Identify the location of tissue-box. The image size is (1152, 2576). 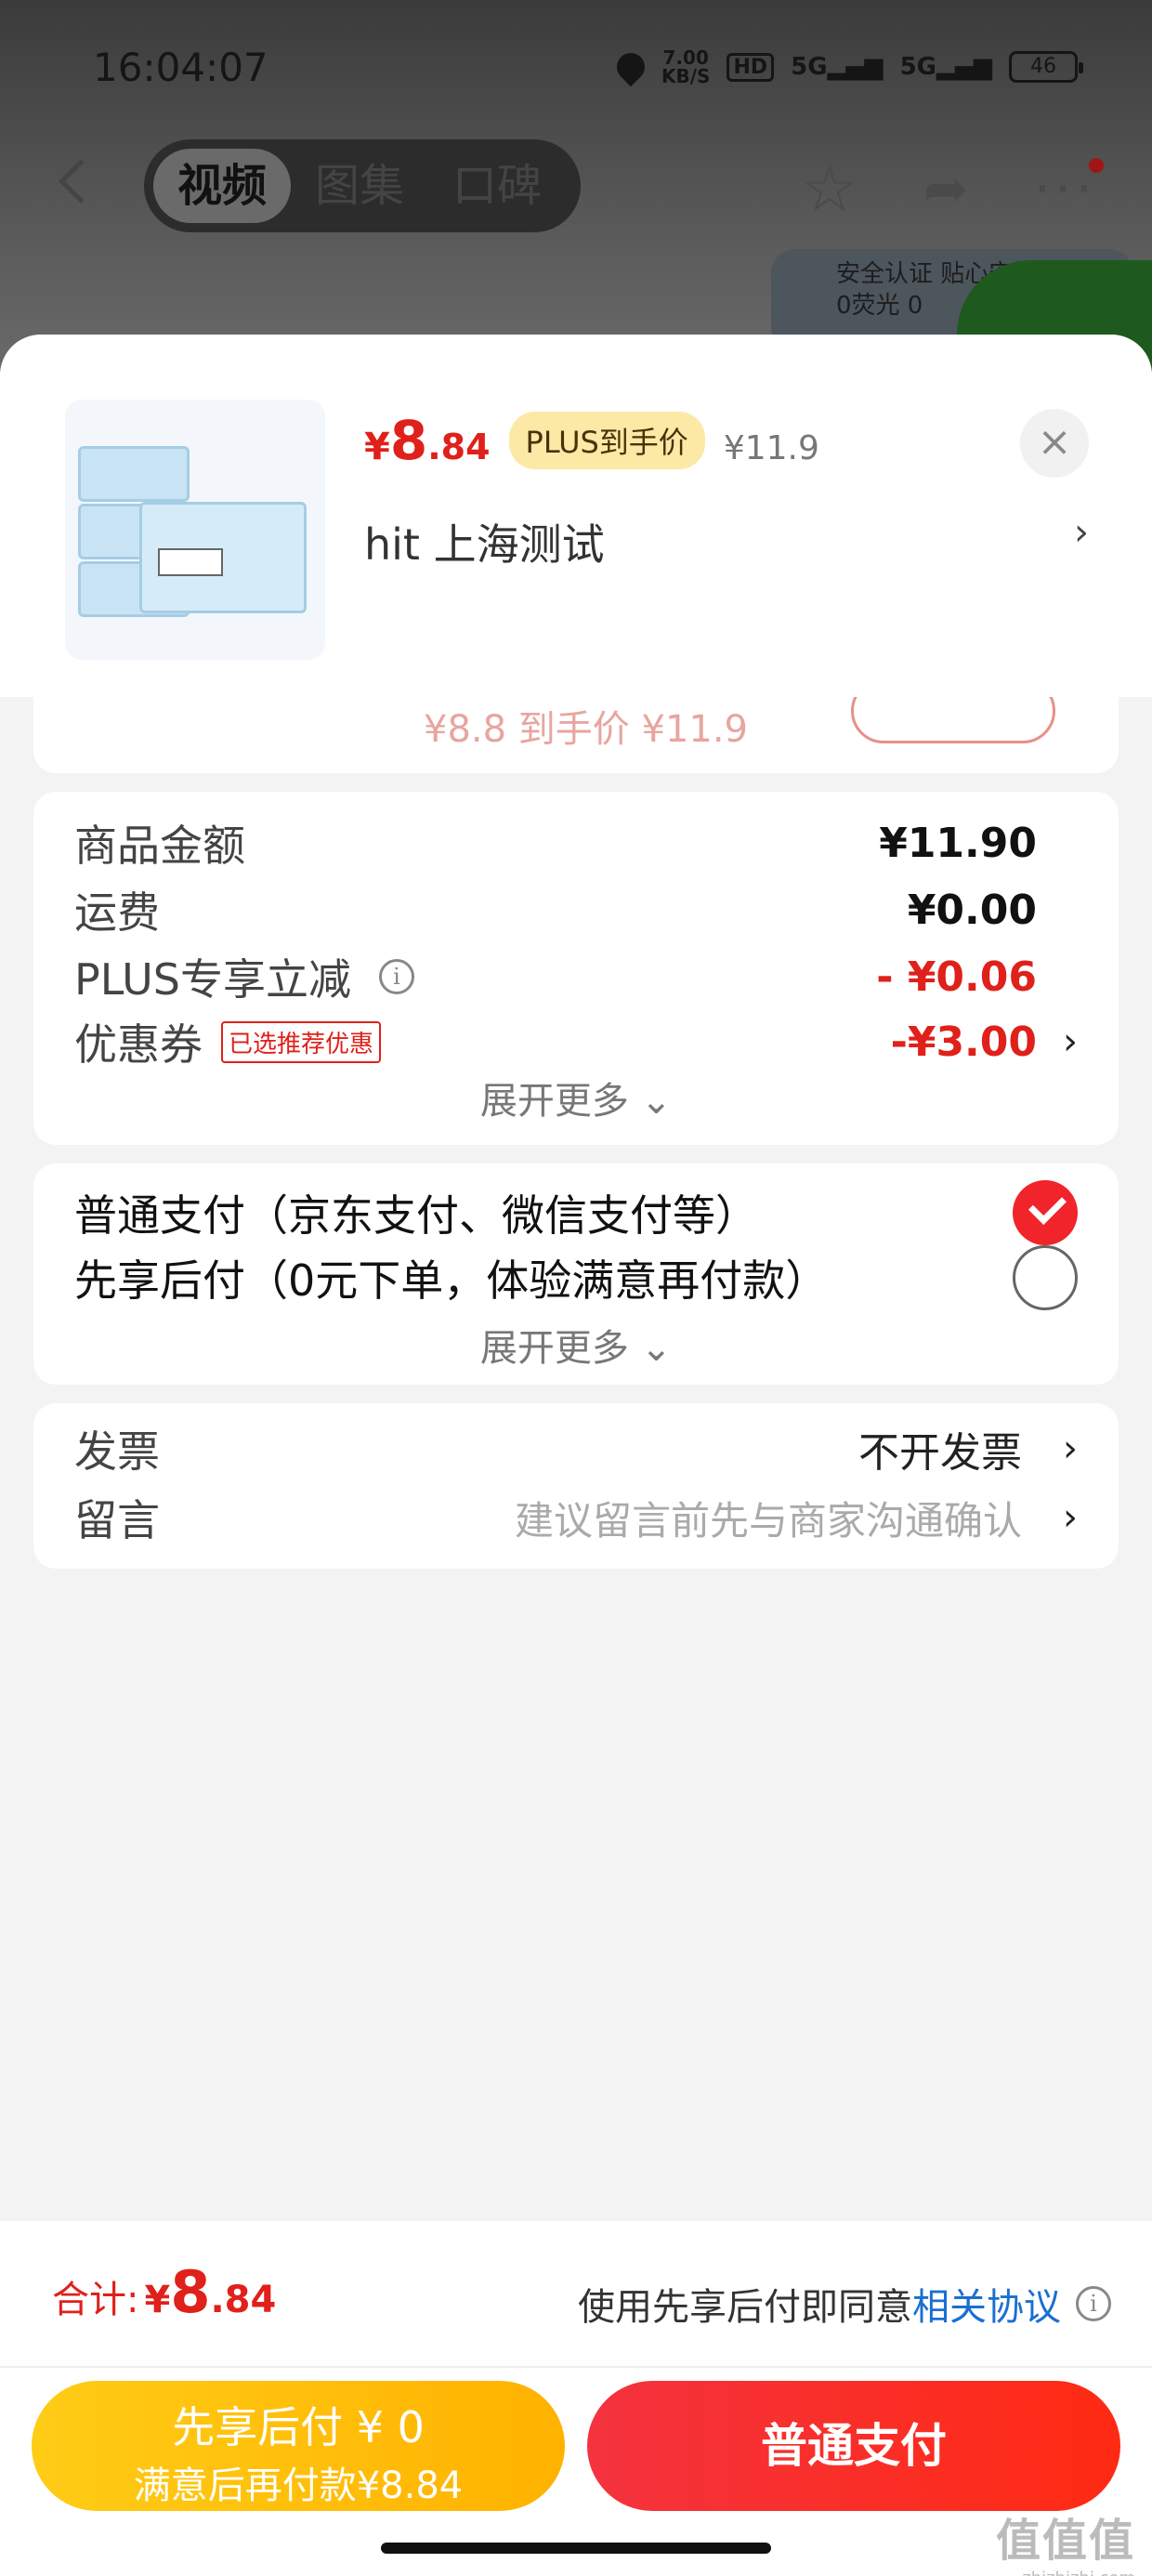
(134, 474).